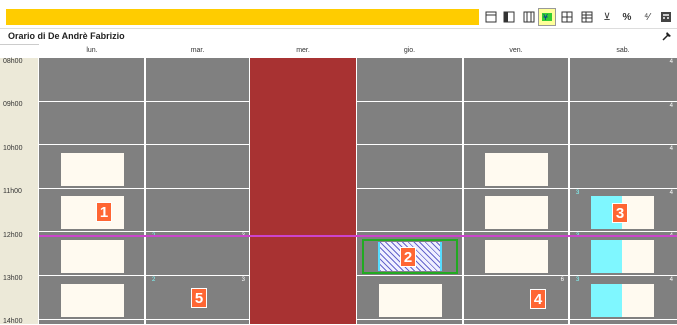 The height and width of the screenshot is (325, 677). I want to click on cell-count-left: 2, so click(154, 280).